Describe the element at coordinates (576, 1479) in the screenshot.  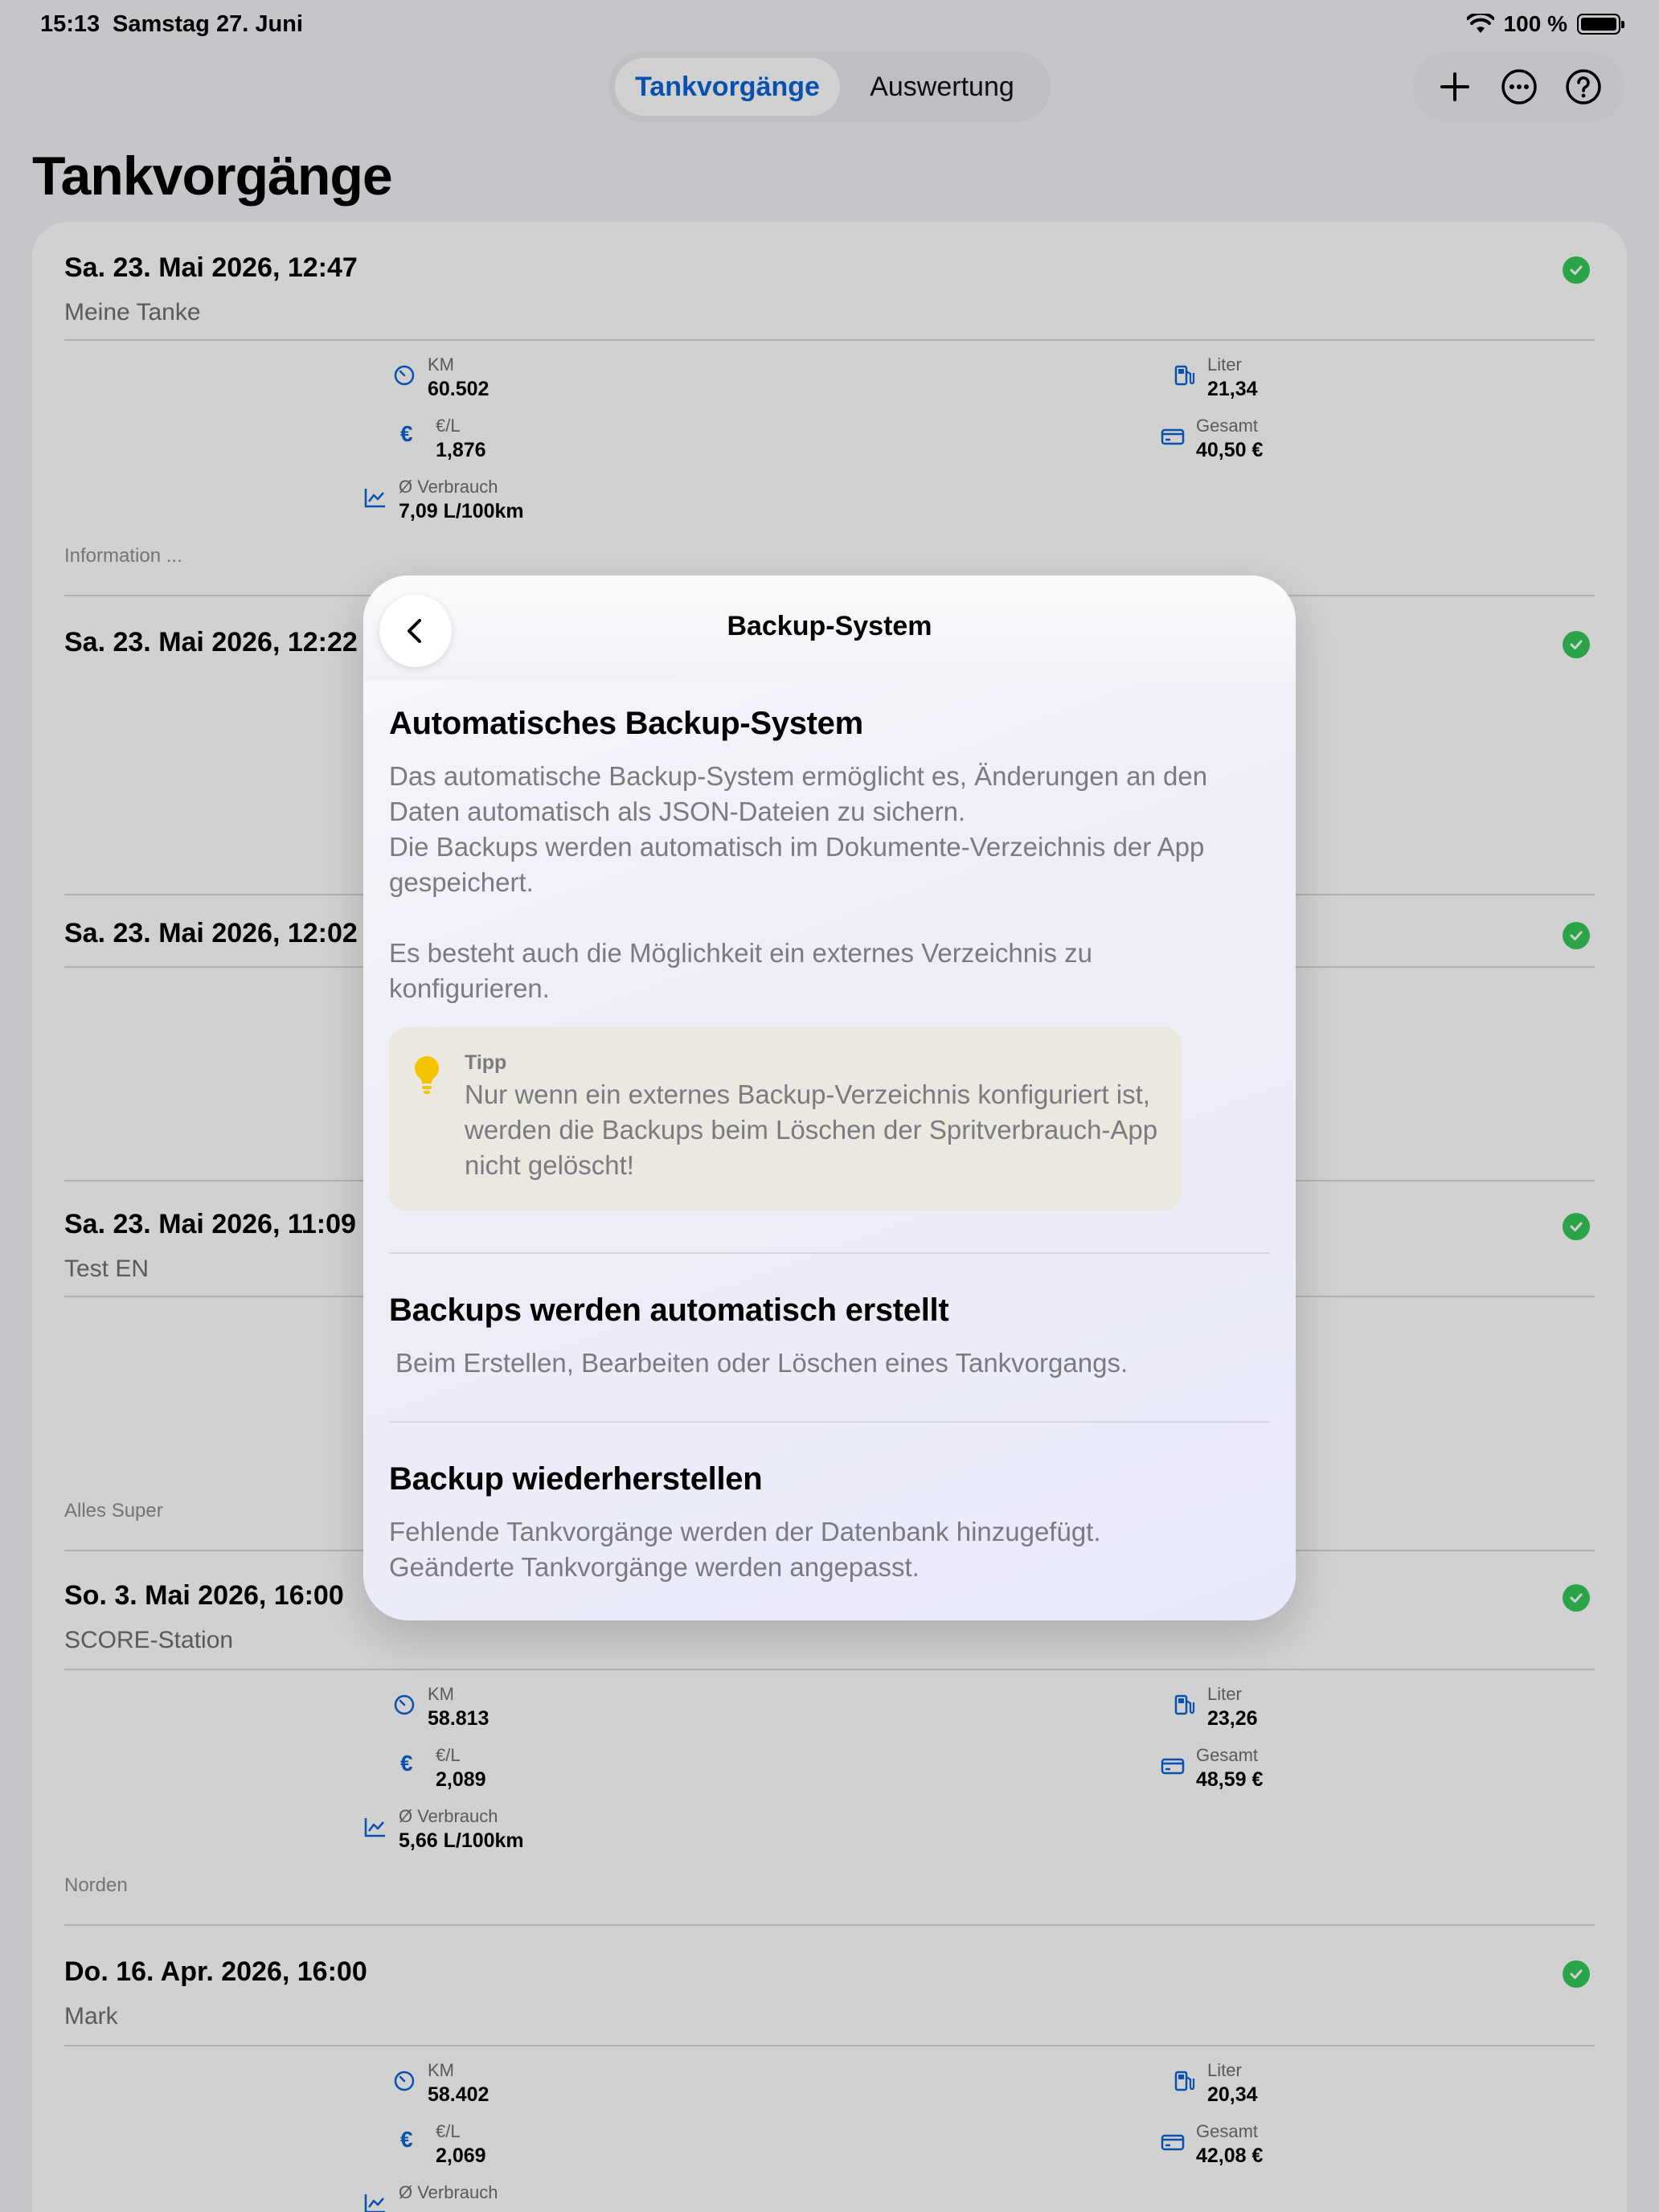
I see `section-heading: Backup wiederherstellen` at that location.